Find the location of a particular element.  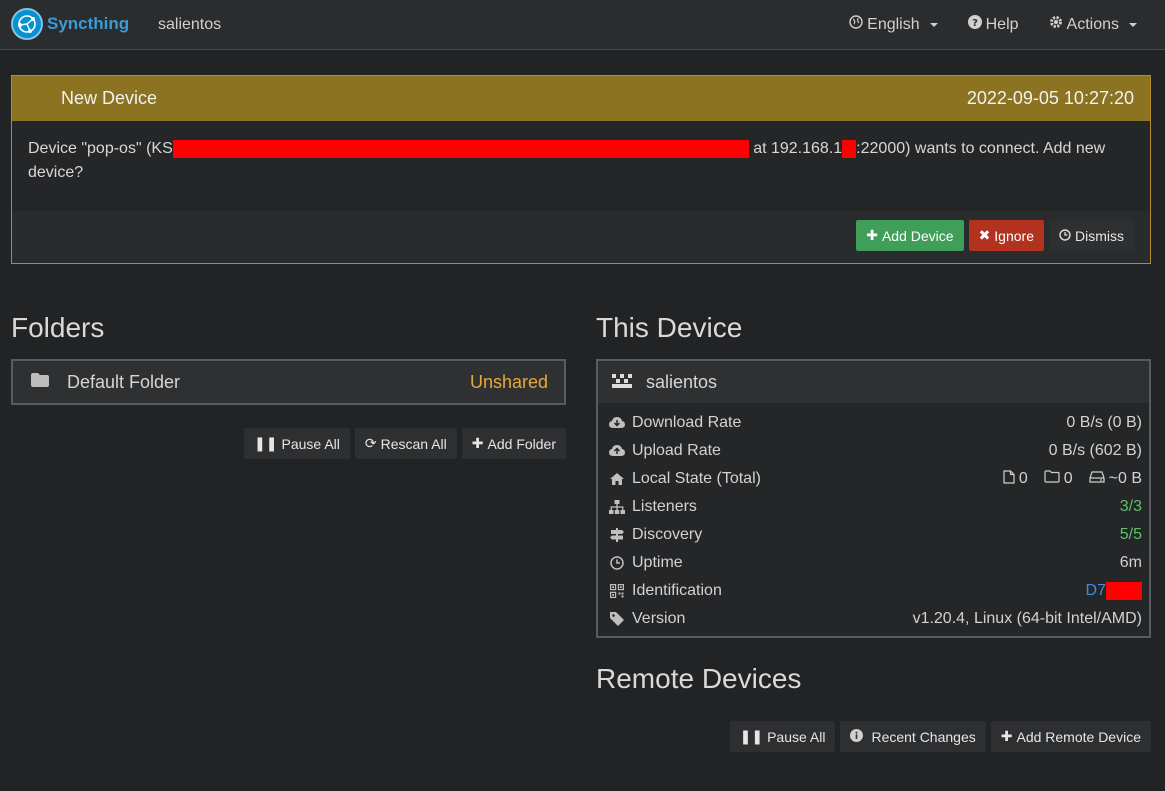

actions-label: Actions is located at coordinates (1092, 24).